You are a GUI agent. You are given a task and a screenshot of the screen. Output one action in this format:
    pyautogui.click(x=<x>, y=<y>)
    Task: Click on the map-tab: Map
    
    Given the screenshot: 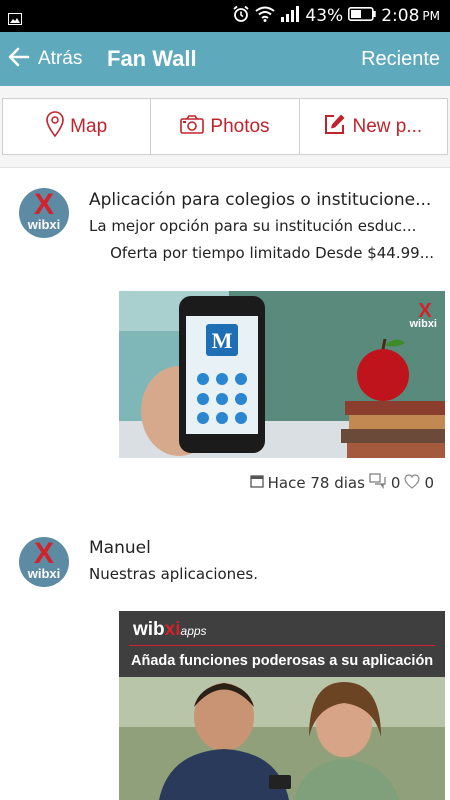 What is the action you would take?
    pyautogui.click(x=77, y=126)
    